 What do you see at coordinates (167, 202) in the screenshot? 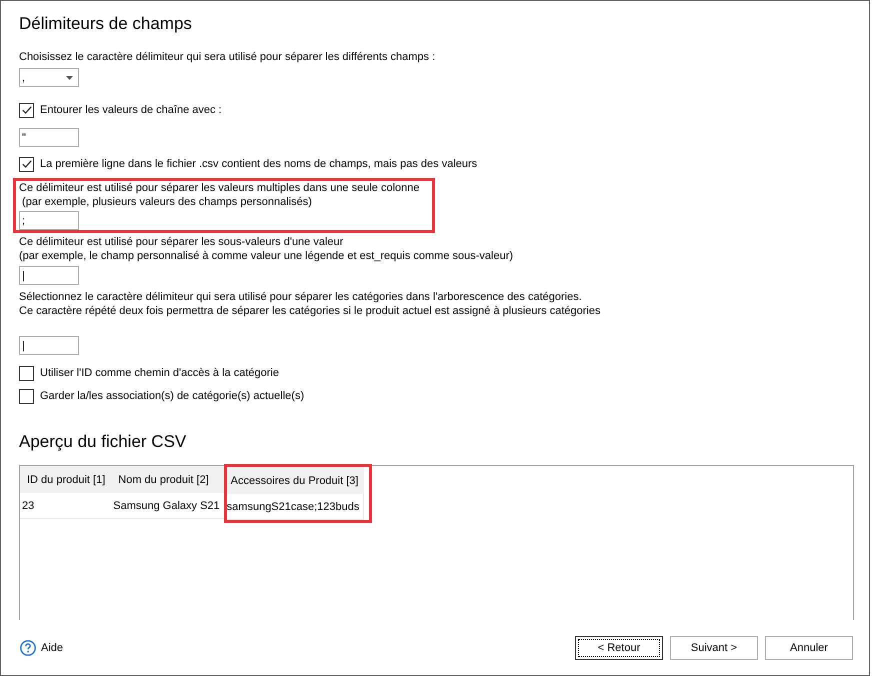
I see `description-text: (par exemple, plusieurs valeurs des champs personnalisés)` at bounding box center [167, 202].